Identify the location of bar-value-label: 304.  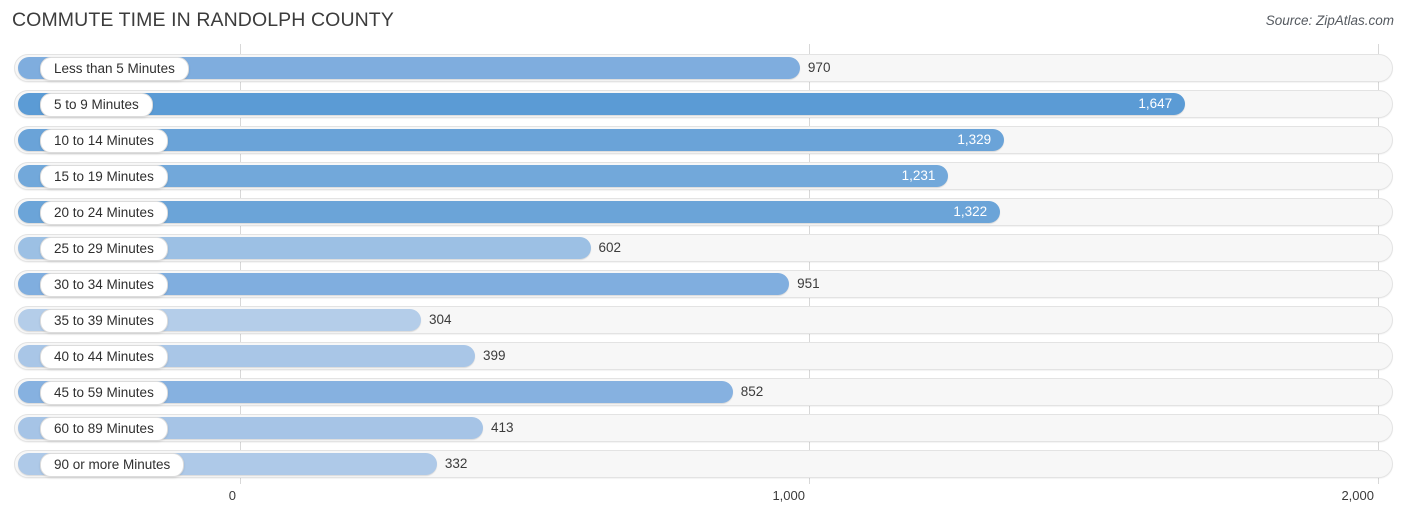
(440, 319).